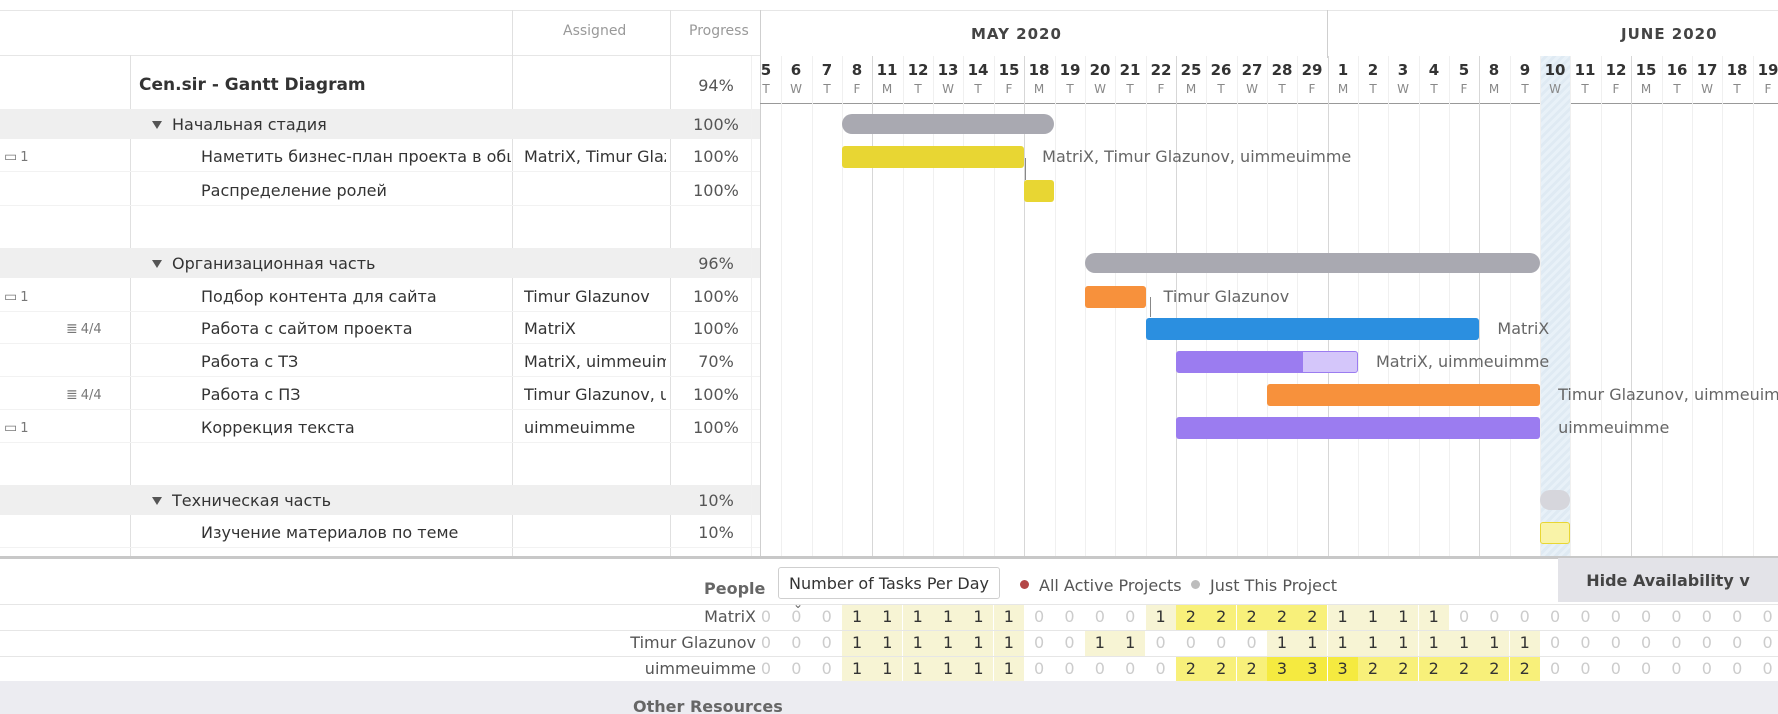 The image size is (1778, 714). Describe the element at coordinates (716, 532) in the screenshot. I see `task-progress: 10%` at that location.